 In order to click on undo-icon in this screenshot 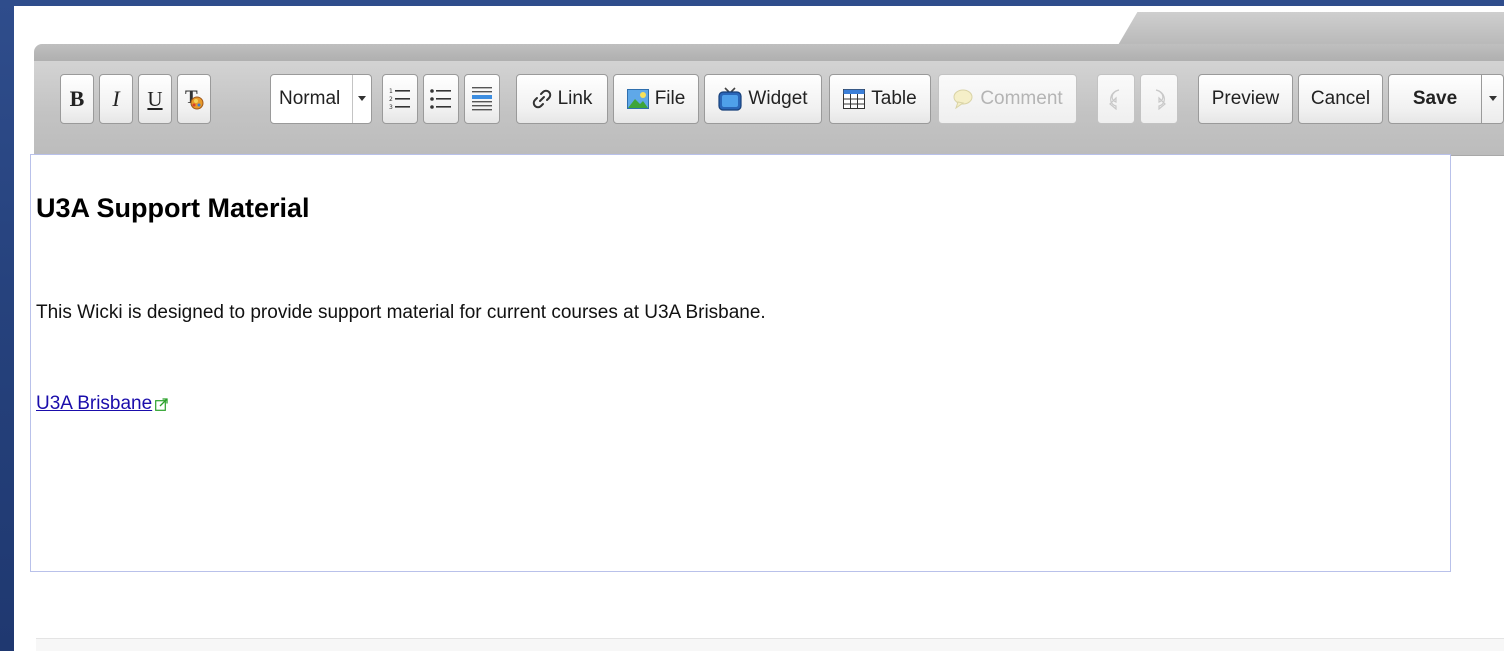, I will do `click(1114, 99)`.